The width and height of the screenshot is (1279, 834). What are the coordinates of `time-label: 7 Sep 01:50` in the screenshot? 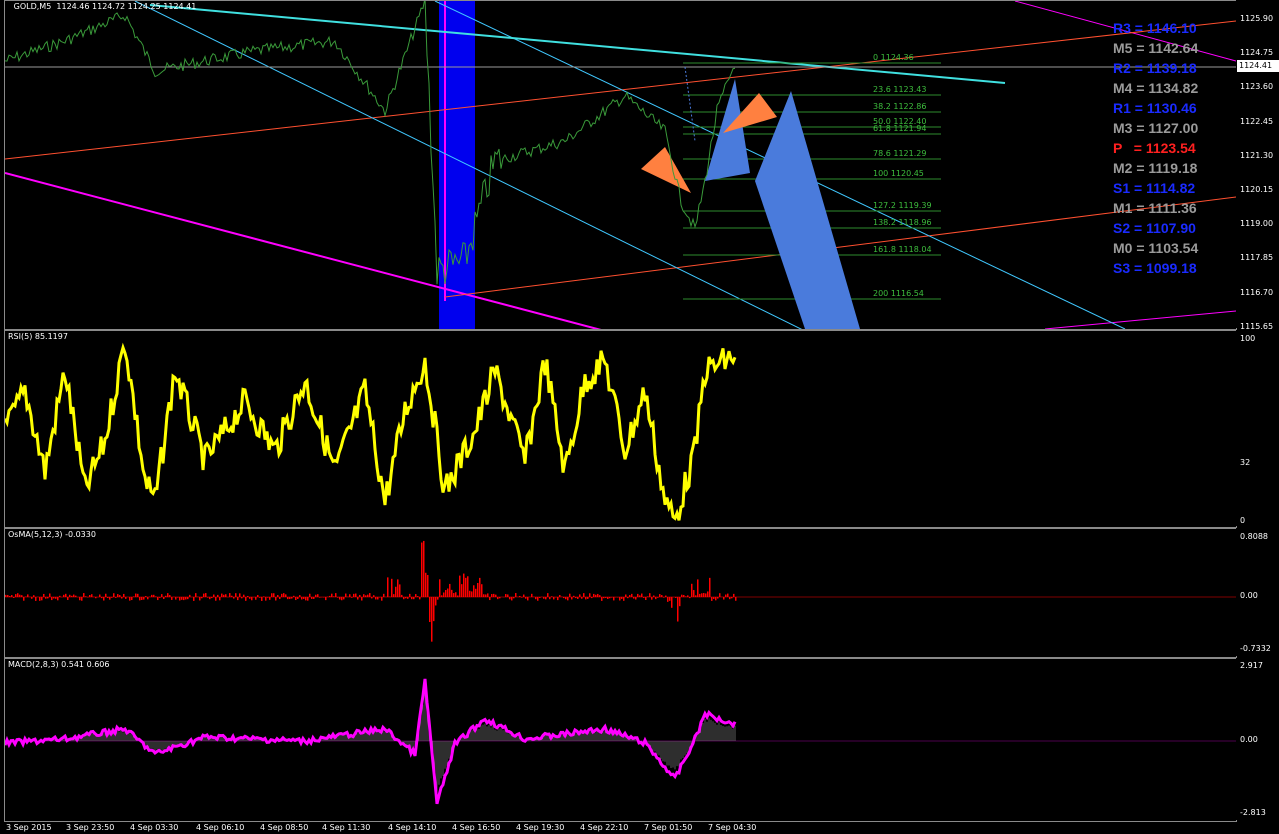 It's located at (668, 827).